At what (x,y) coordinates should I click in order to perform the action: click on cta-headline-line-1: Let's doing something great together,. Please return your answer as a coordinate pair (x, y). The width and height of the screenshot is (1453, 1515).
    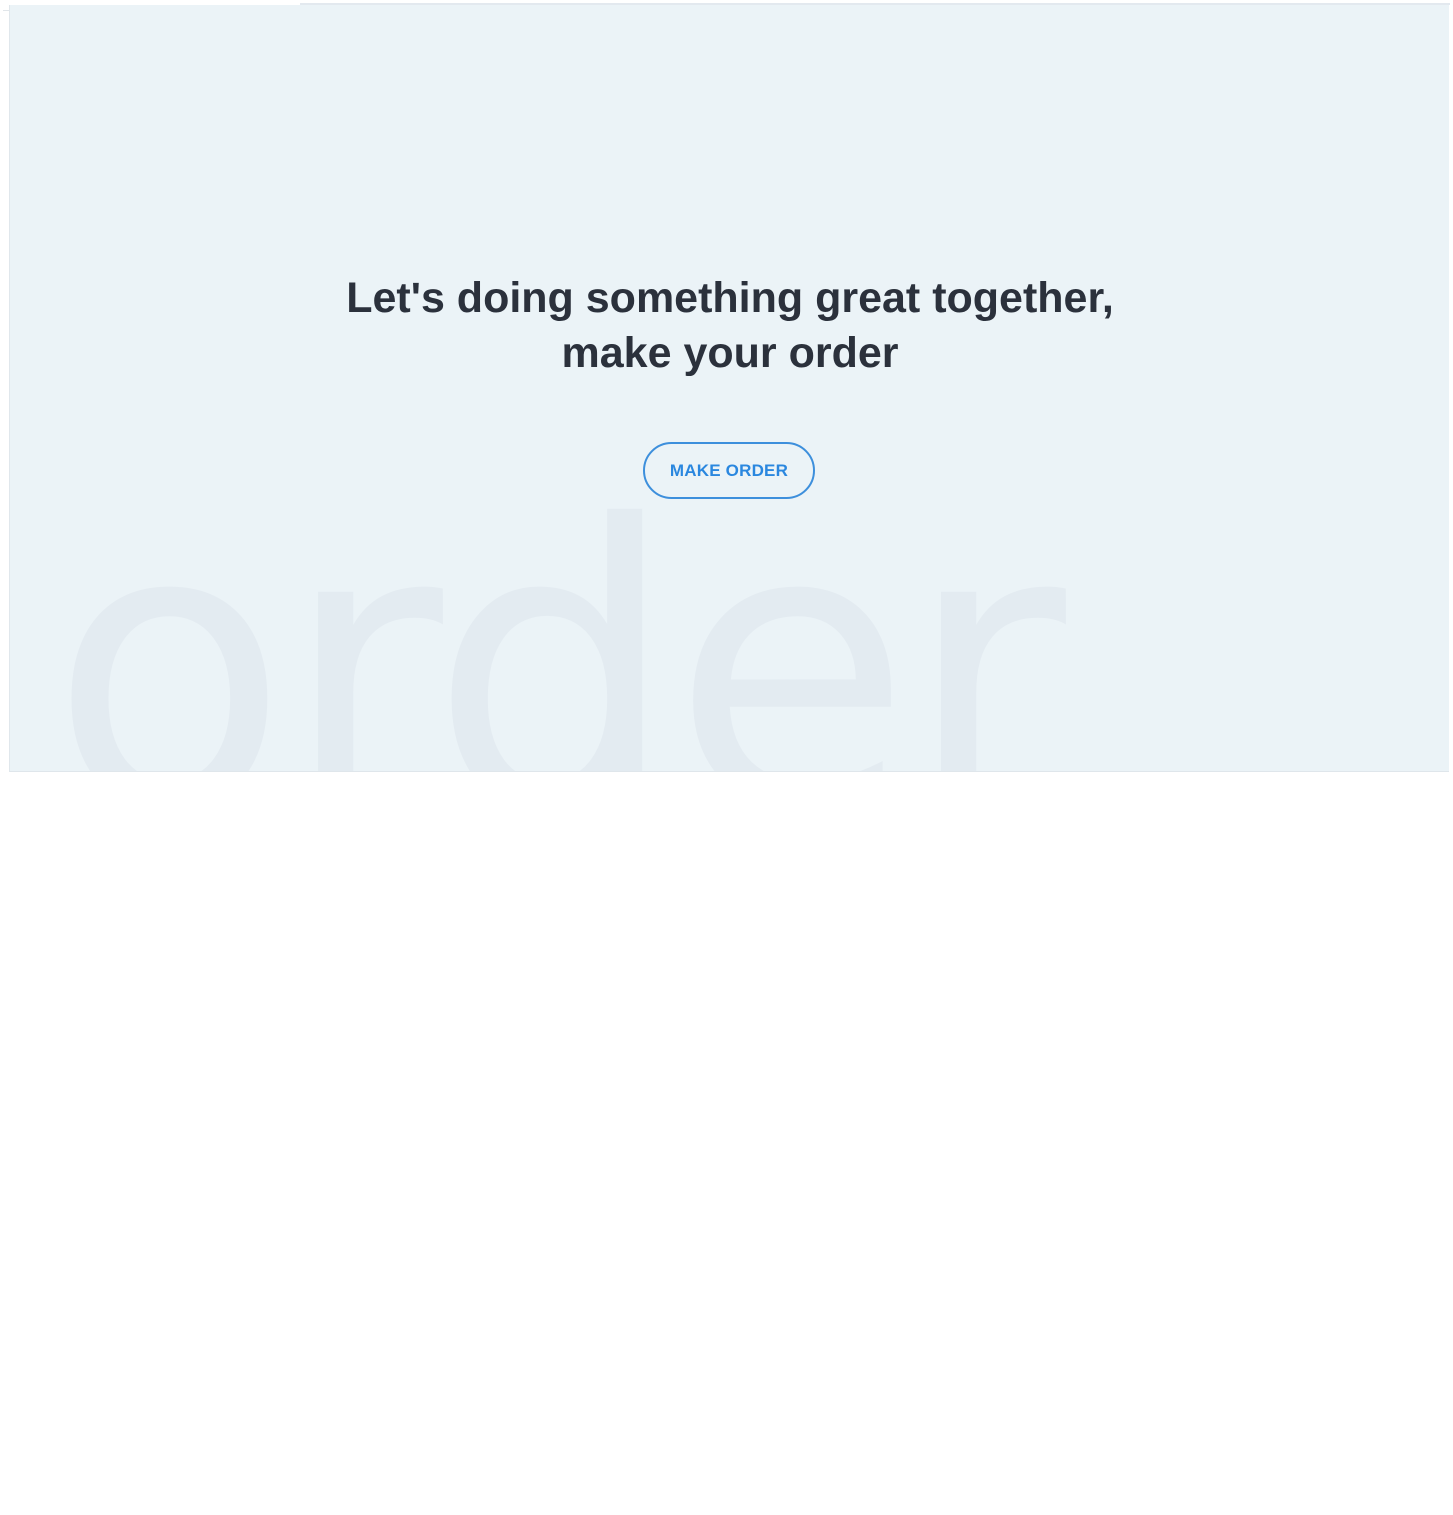
    Looking at the image, I should click on (730, 298).